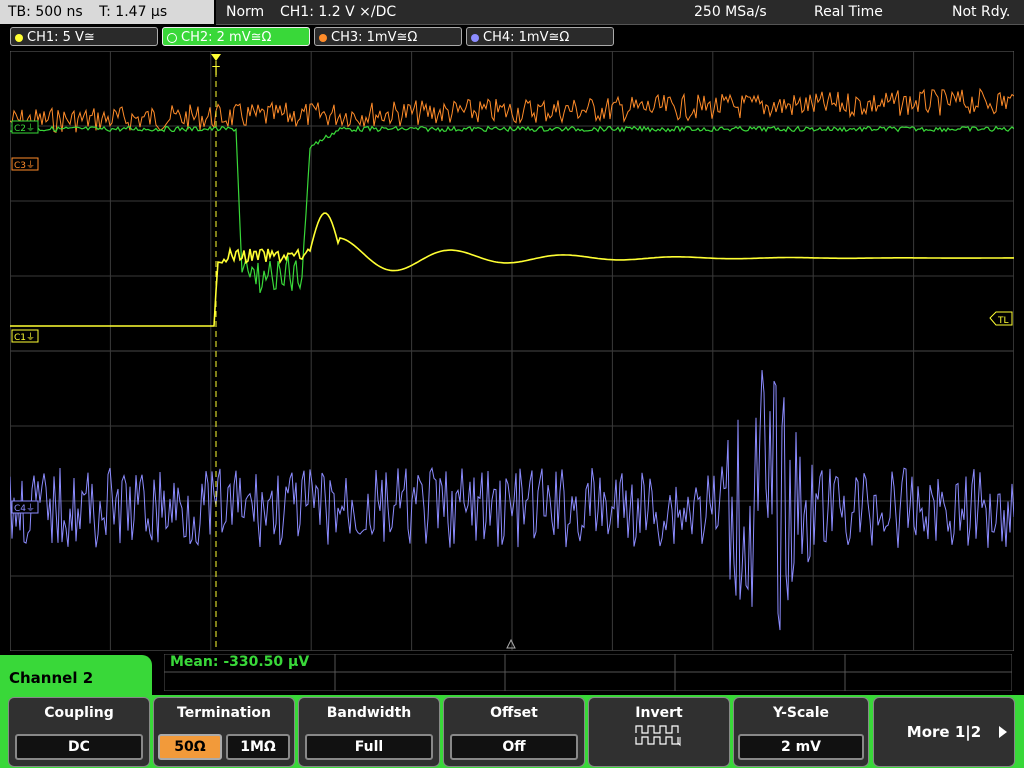 The image size is (1024, 768). Describe the element at coordinates (526, 37) in the screenshot. I see `ch4-tab-label: CH4: 1mV≅Ω` at that location.